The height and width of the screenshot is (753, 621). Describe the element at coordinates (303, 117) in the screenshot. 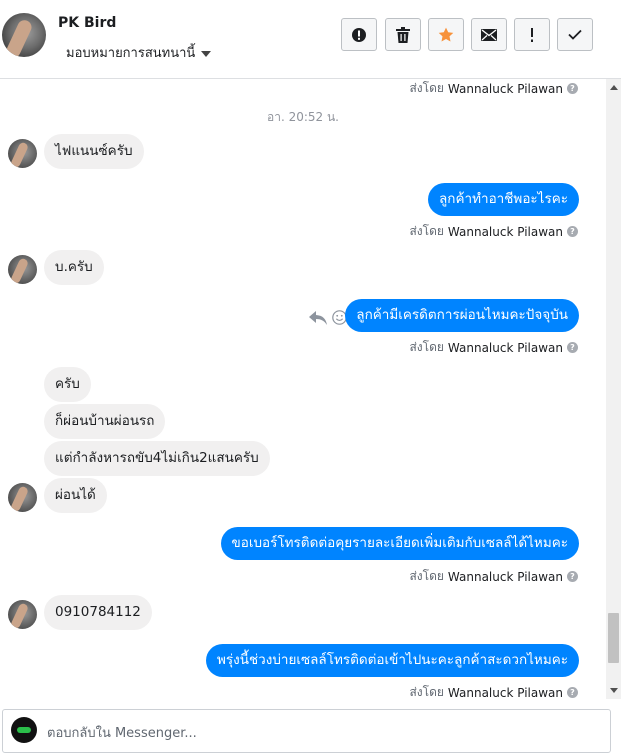

I see `timestamp: อา. 20:52 น.` at that location.